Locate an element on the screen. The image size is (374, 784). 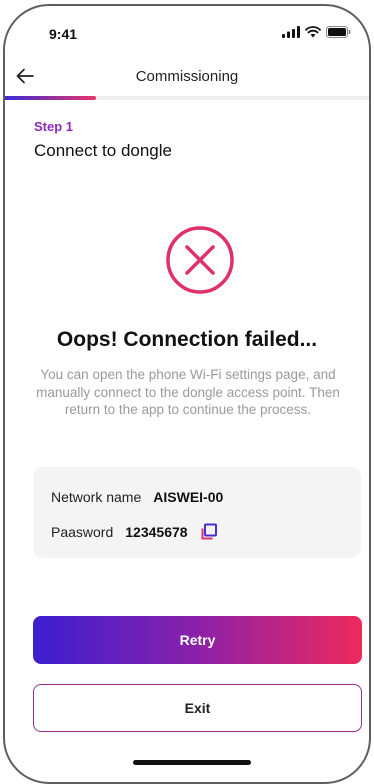
network-name-row: Network name AISWEI-00 is located at coordinates (137, 497).